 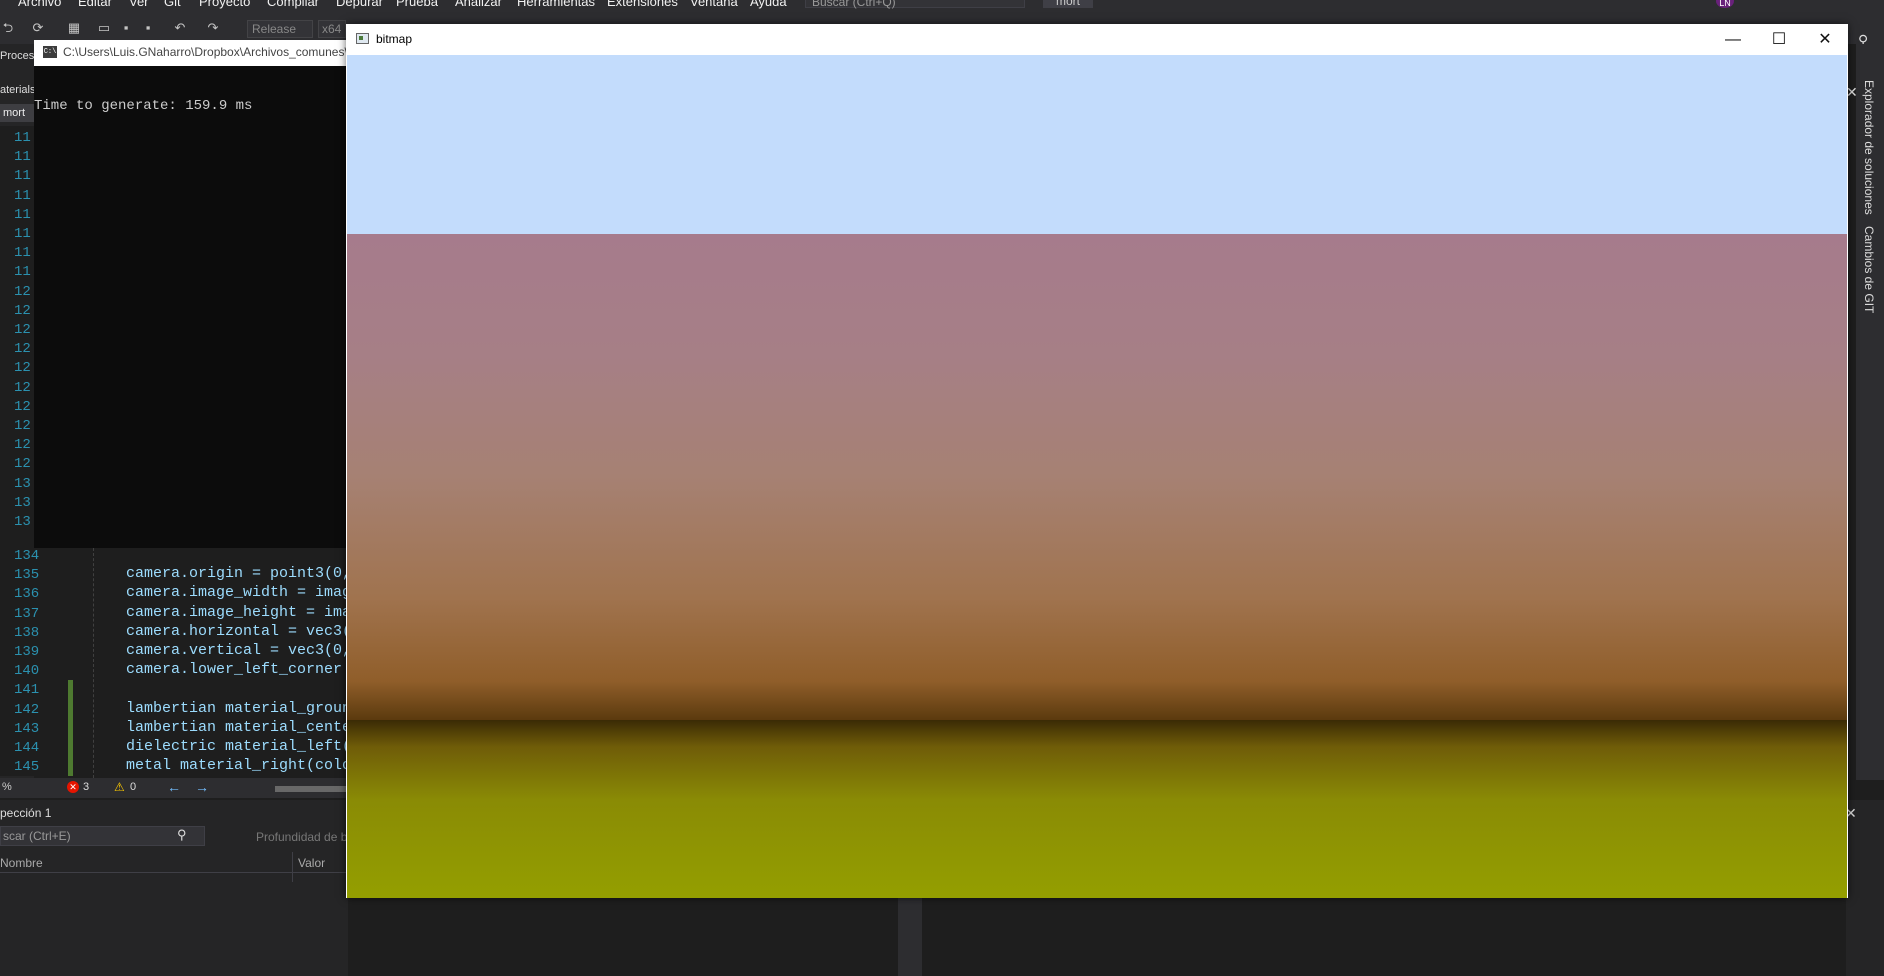 I want to click on project-name-badge: mort, so click(x=1068, y=4).